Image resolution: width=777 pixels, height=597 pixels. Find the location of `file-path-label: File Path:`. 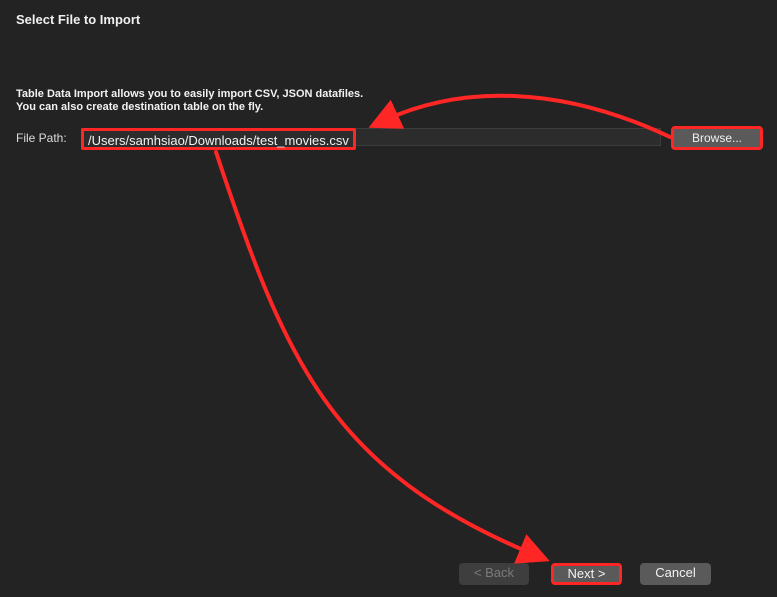

file-path-label: File Path: is located at coordinates (41, 138).